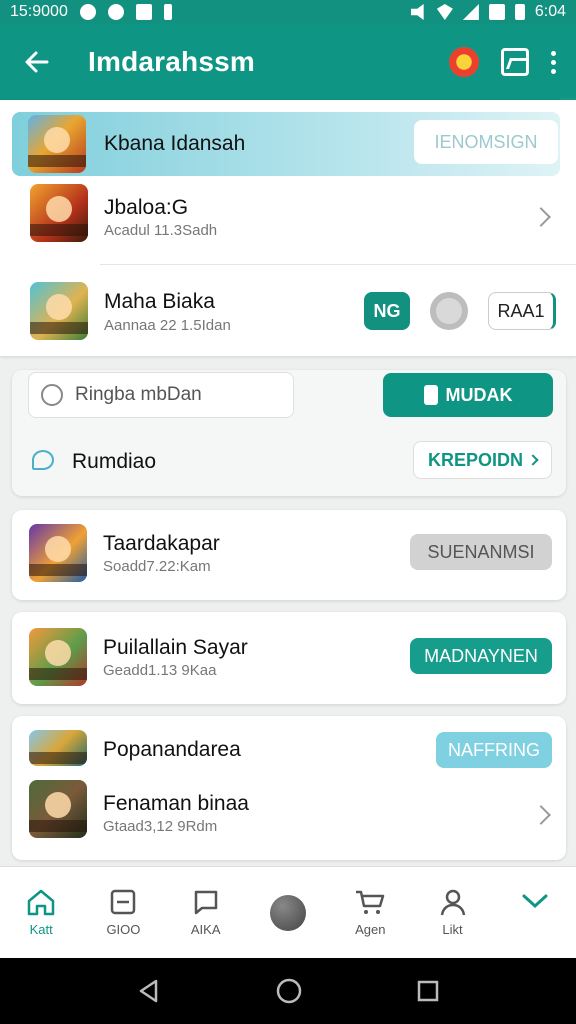 The height and width of the screenshot is (1024, 576). Describe the element at coordinates (43, 460) in the screenshot. I see `chat-bubble-icon` at that location.